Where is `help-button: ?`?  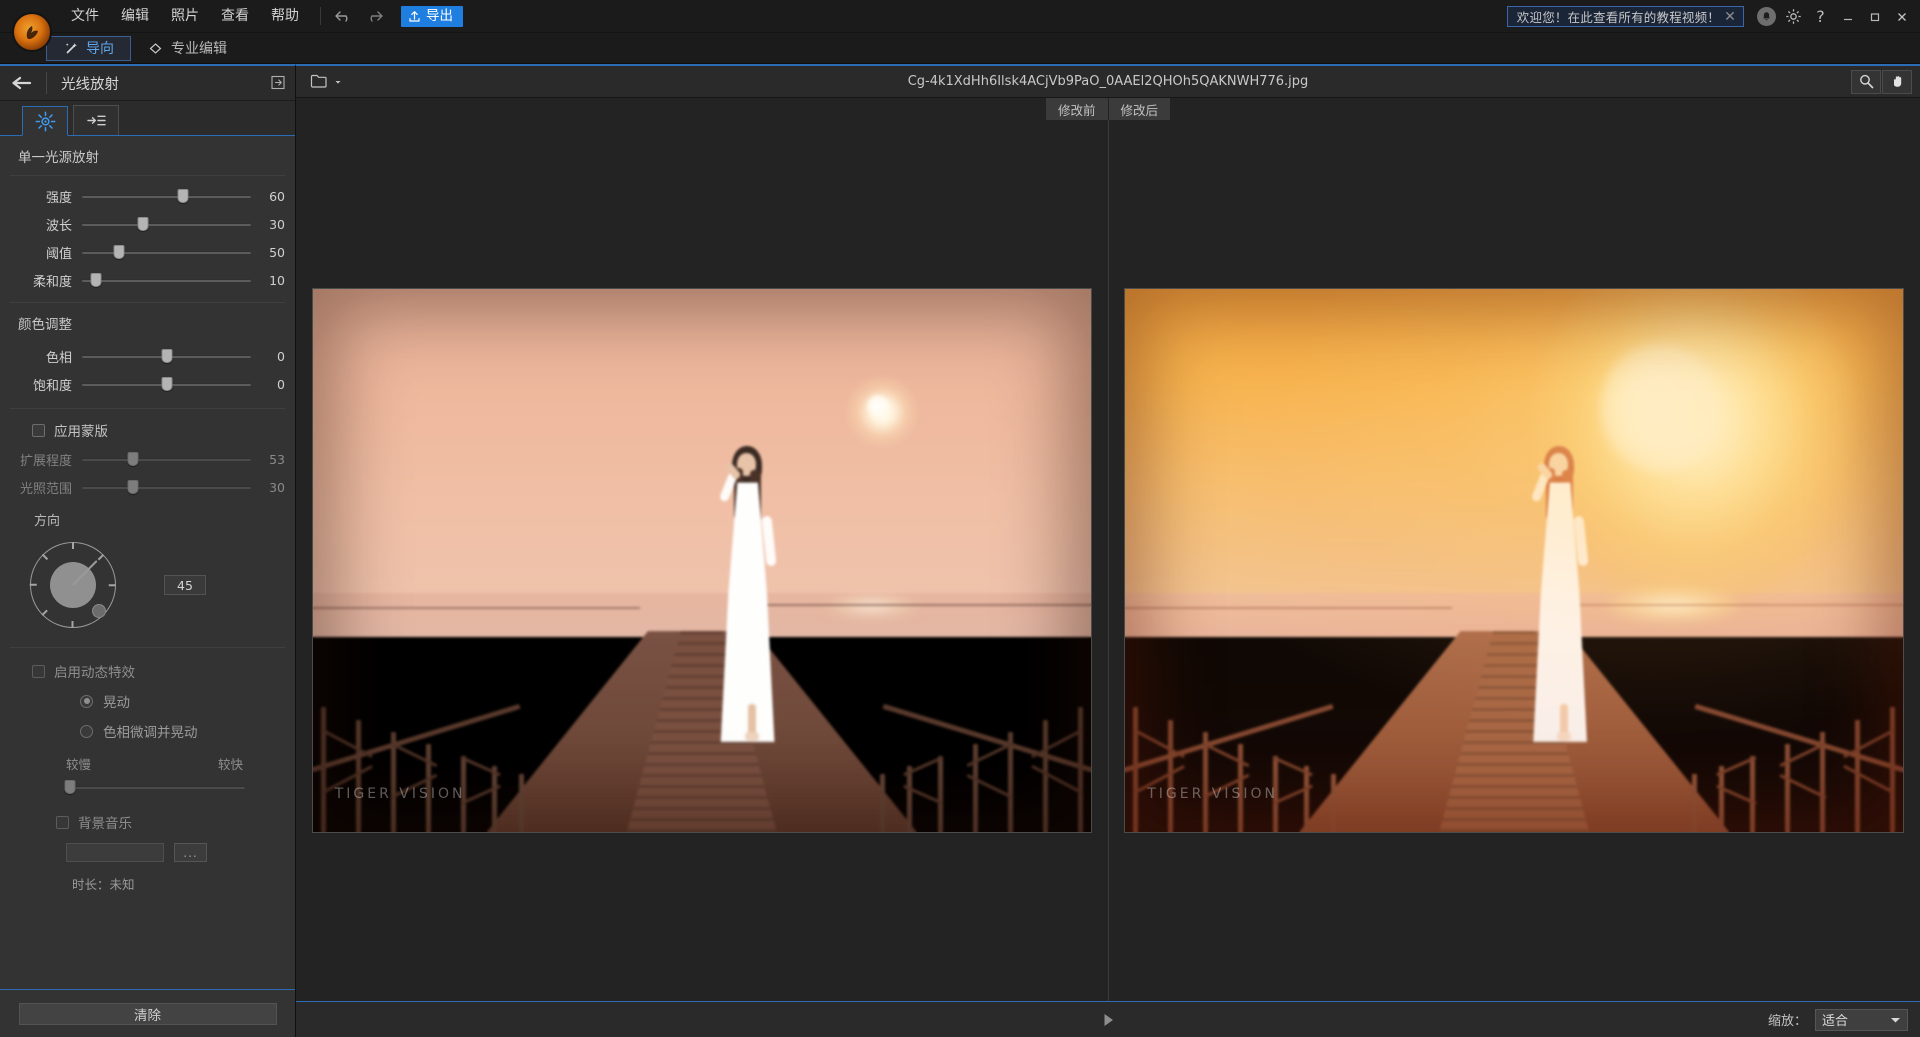 help-button: ? is located at coordinates (1820, 16).